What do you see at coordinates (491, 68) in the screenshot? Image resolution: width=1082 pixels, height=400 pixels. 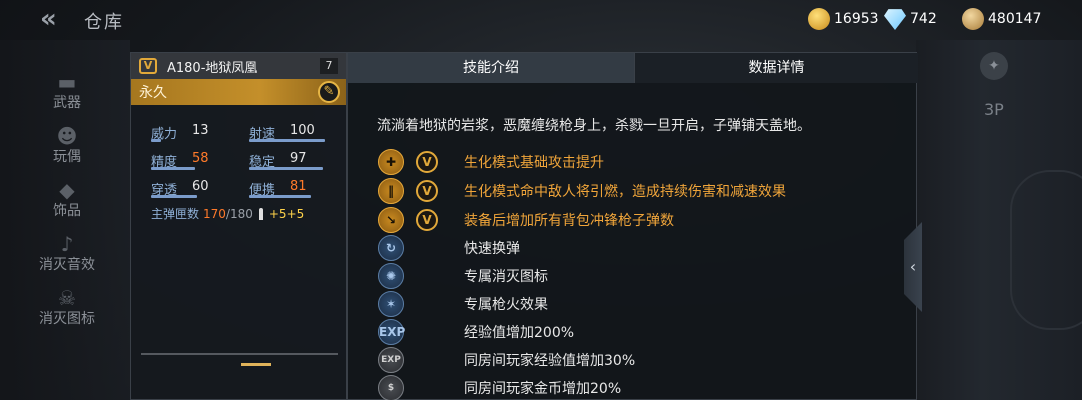 I see `tab-skill-intro: 技能介绍` at bounding box center [491, 68].